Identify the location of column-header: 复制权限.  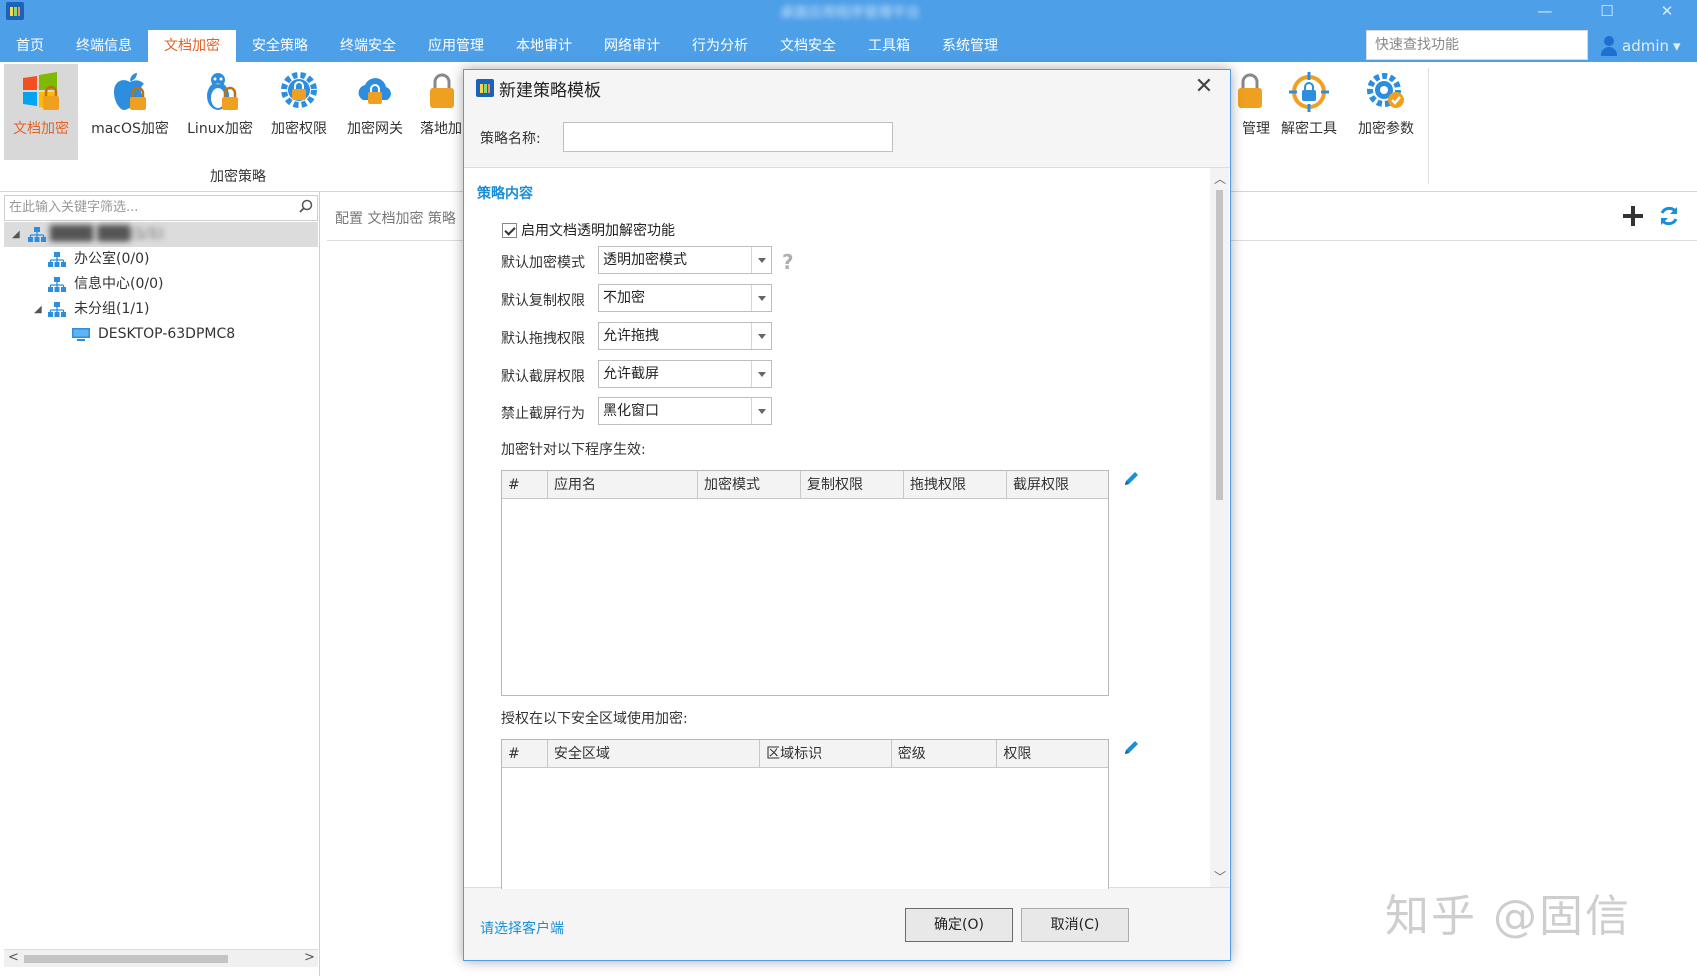
(852, 484).